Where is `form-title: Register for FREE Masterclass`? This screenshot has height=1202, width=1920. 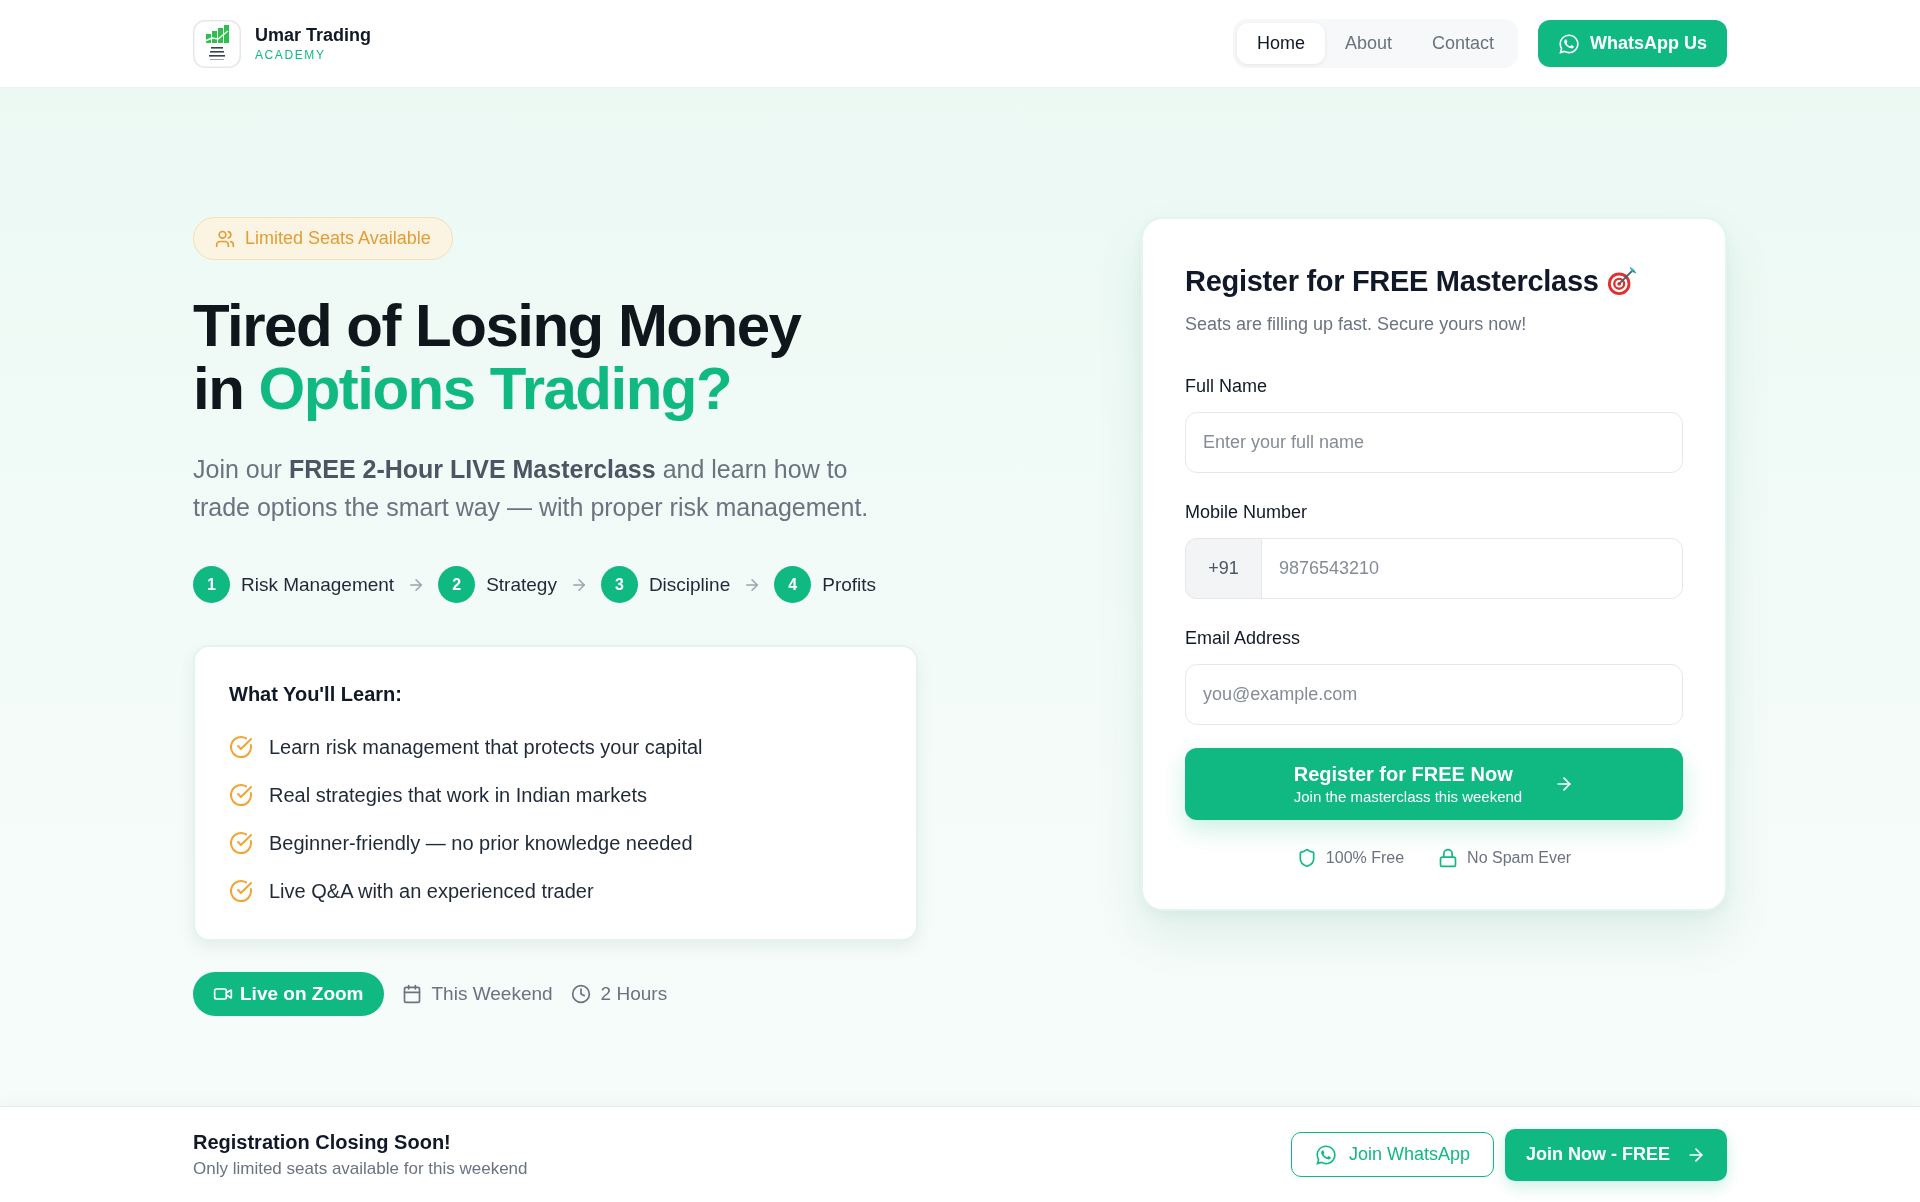 form-title: Register for FREE Masterclass is located at coordinates (1392, 281).